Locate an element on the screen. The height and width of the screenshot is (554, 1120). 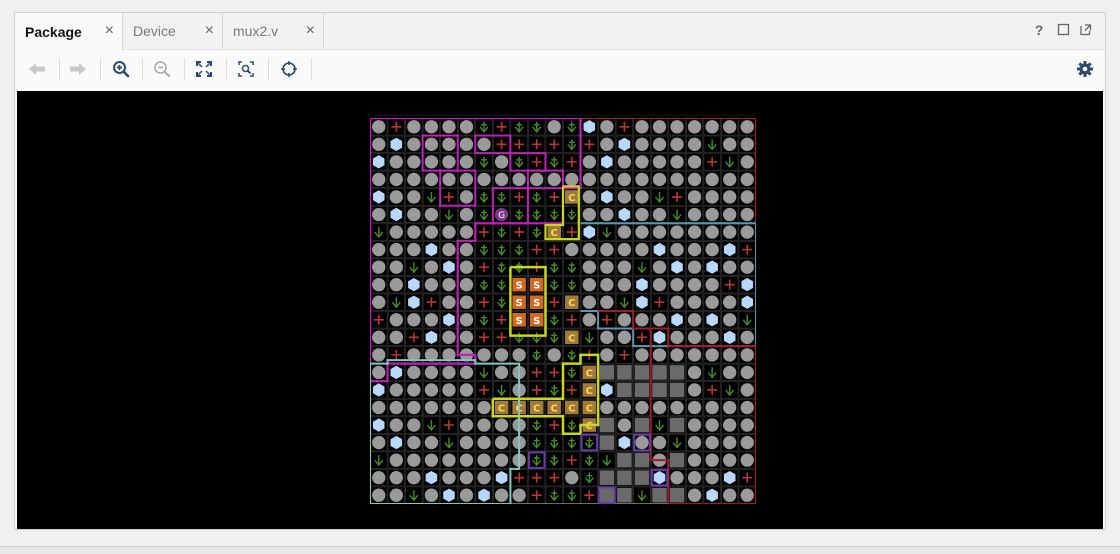
zoom-in-icon is located at coordinates (121, 69).